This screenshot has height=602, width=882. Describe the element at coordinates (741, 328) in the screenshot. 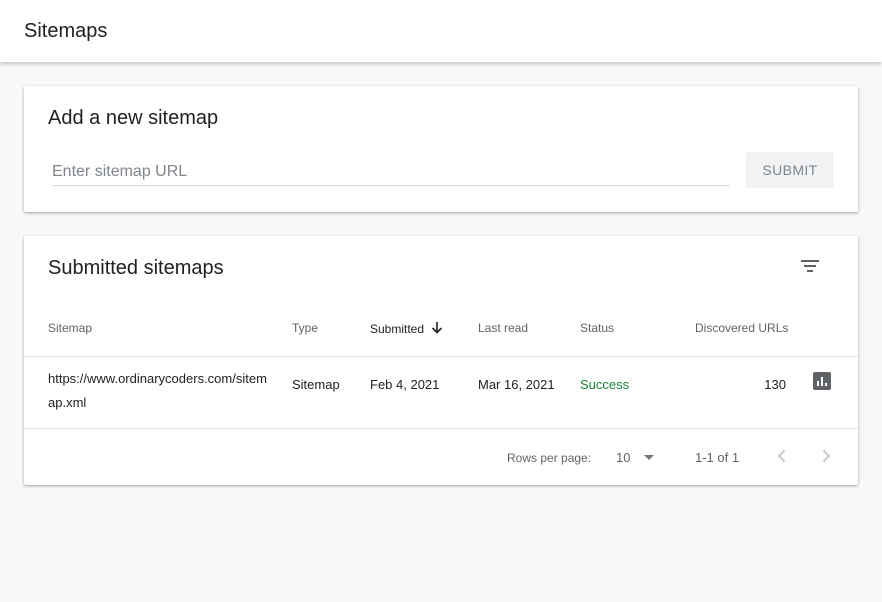

I see `column-header-discovered-urls: Discovered URLs` at that location.